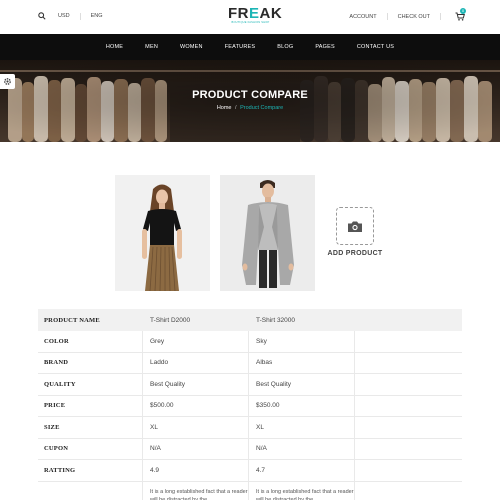  Describe the element at coordinates (301, 448) in the screenshot. I see `product-2-cupon: N/A` at that location.